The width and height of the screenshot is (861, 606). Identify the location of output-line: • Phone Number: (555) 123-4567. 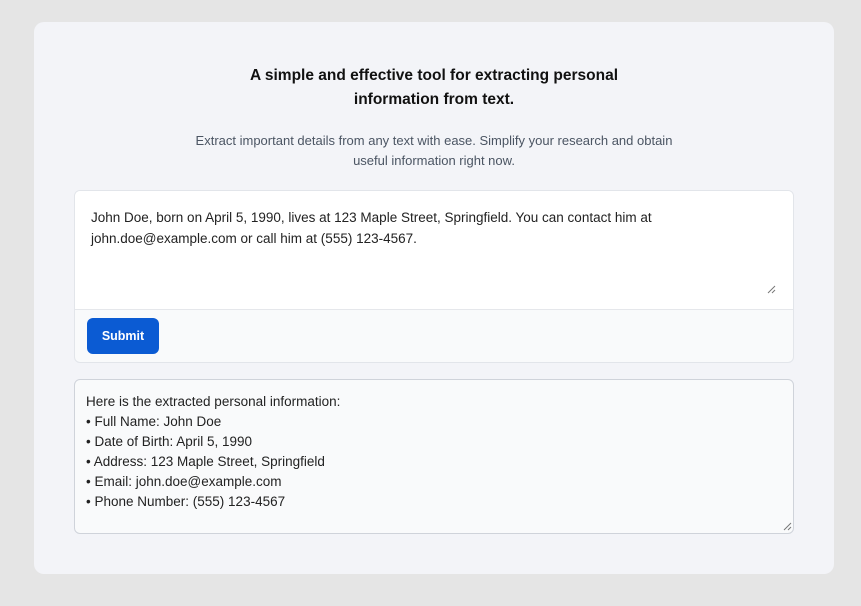
(186, 501).